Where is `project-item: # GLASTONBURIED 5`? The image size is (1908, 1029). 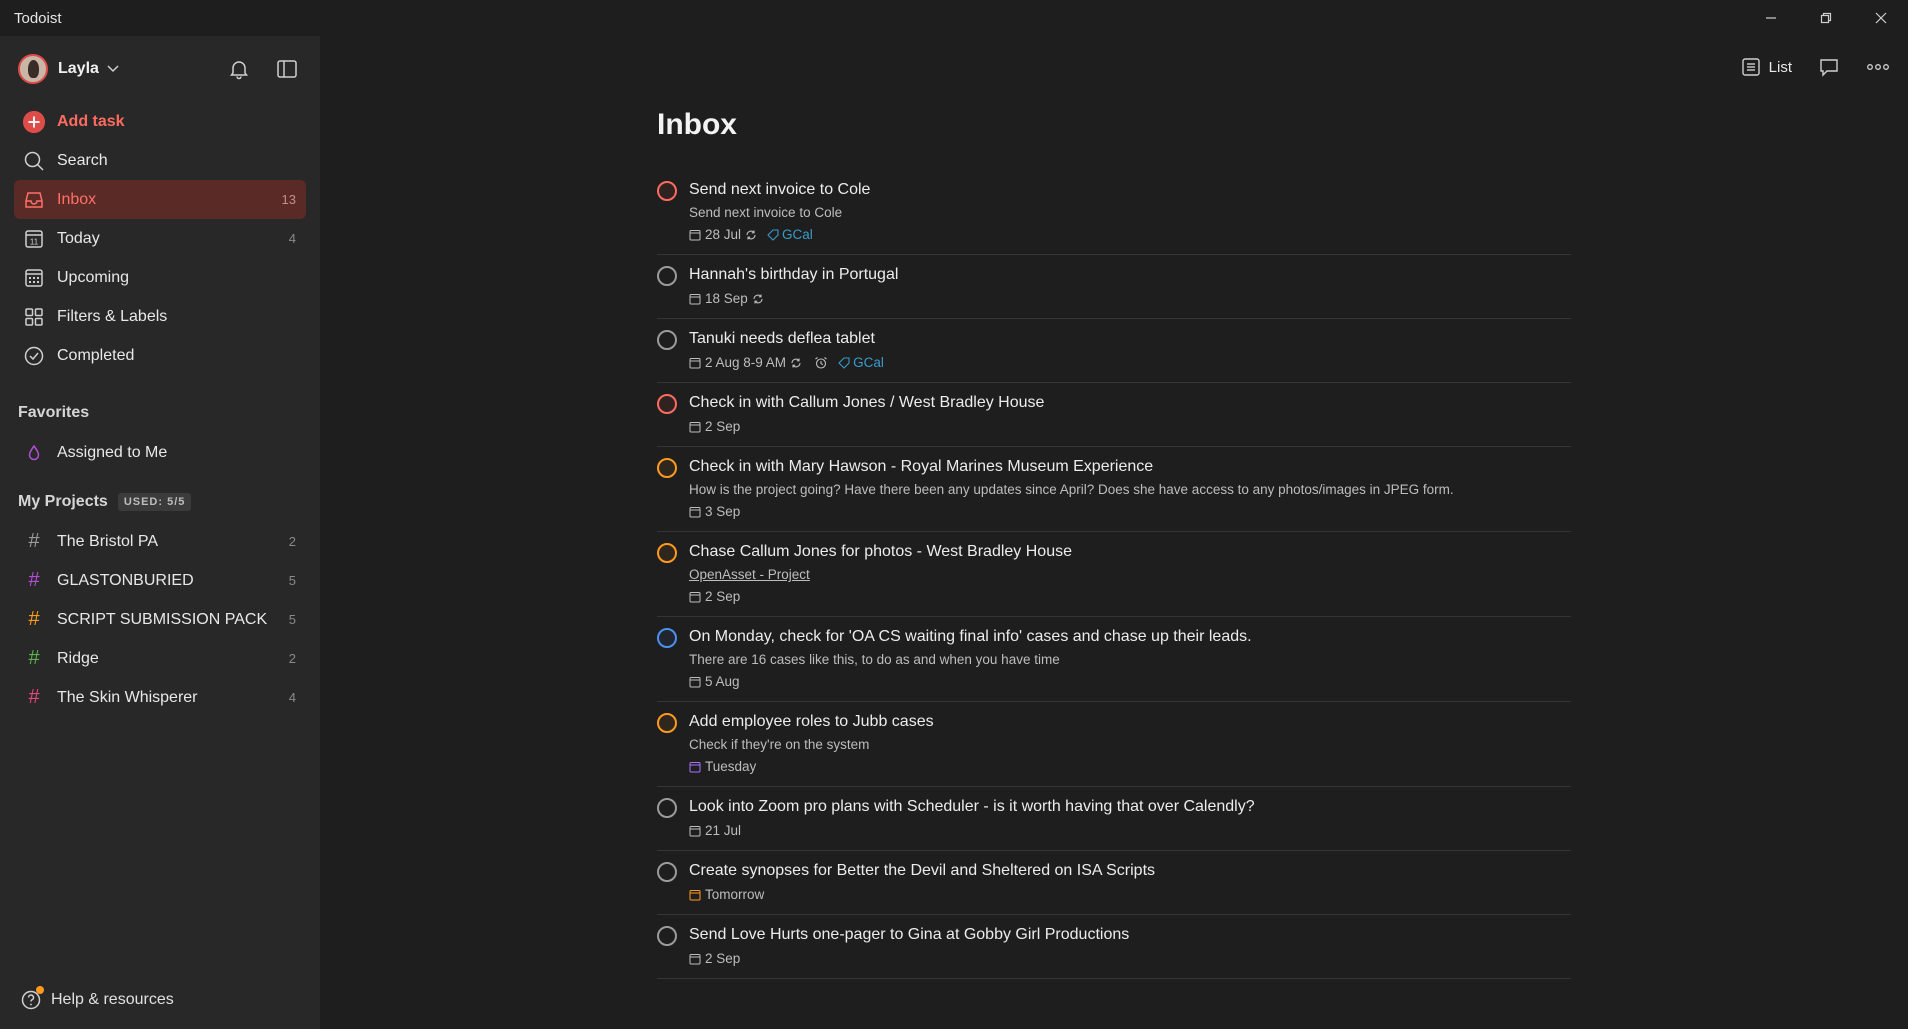
project-item: # GLASTONBURIED 5 is located at coordinates (160, 580).